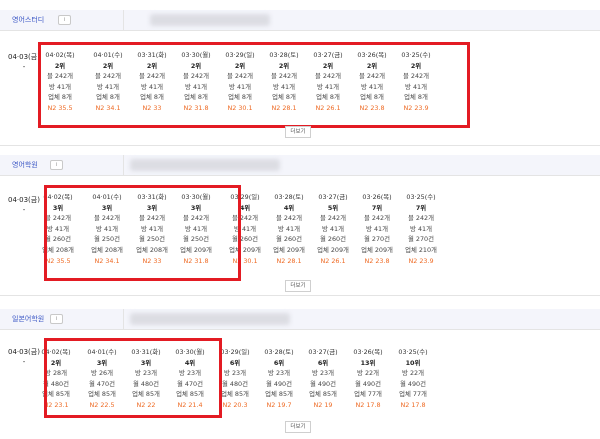 This screenshot has width=600, height=439. What do you see at coordinates (421, 249) in the screenshot?
I see `metric: 업체 210개` at bounding box center [421, 249].